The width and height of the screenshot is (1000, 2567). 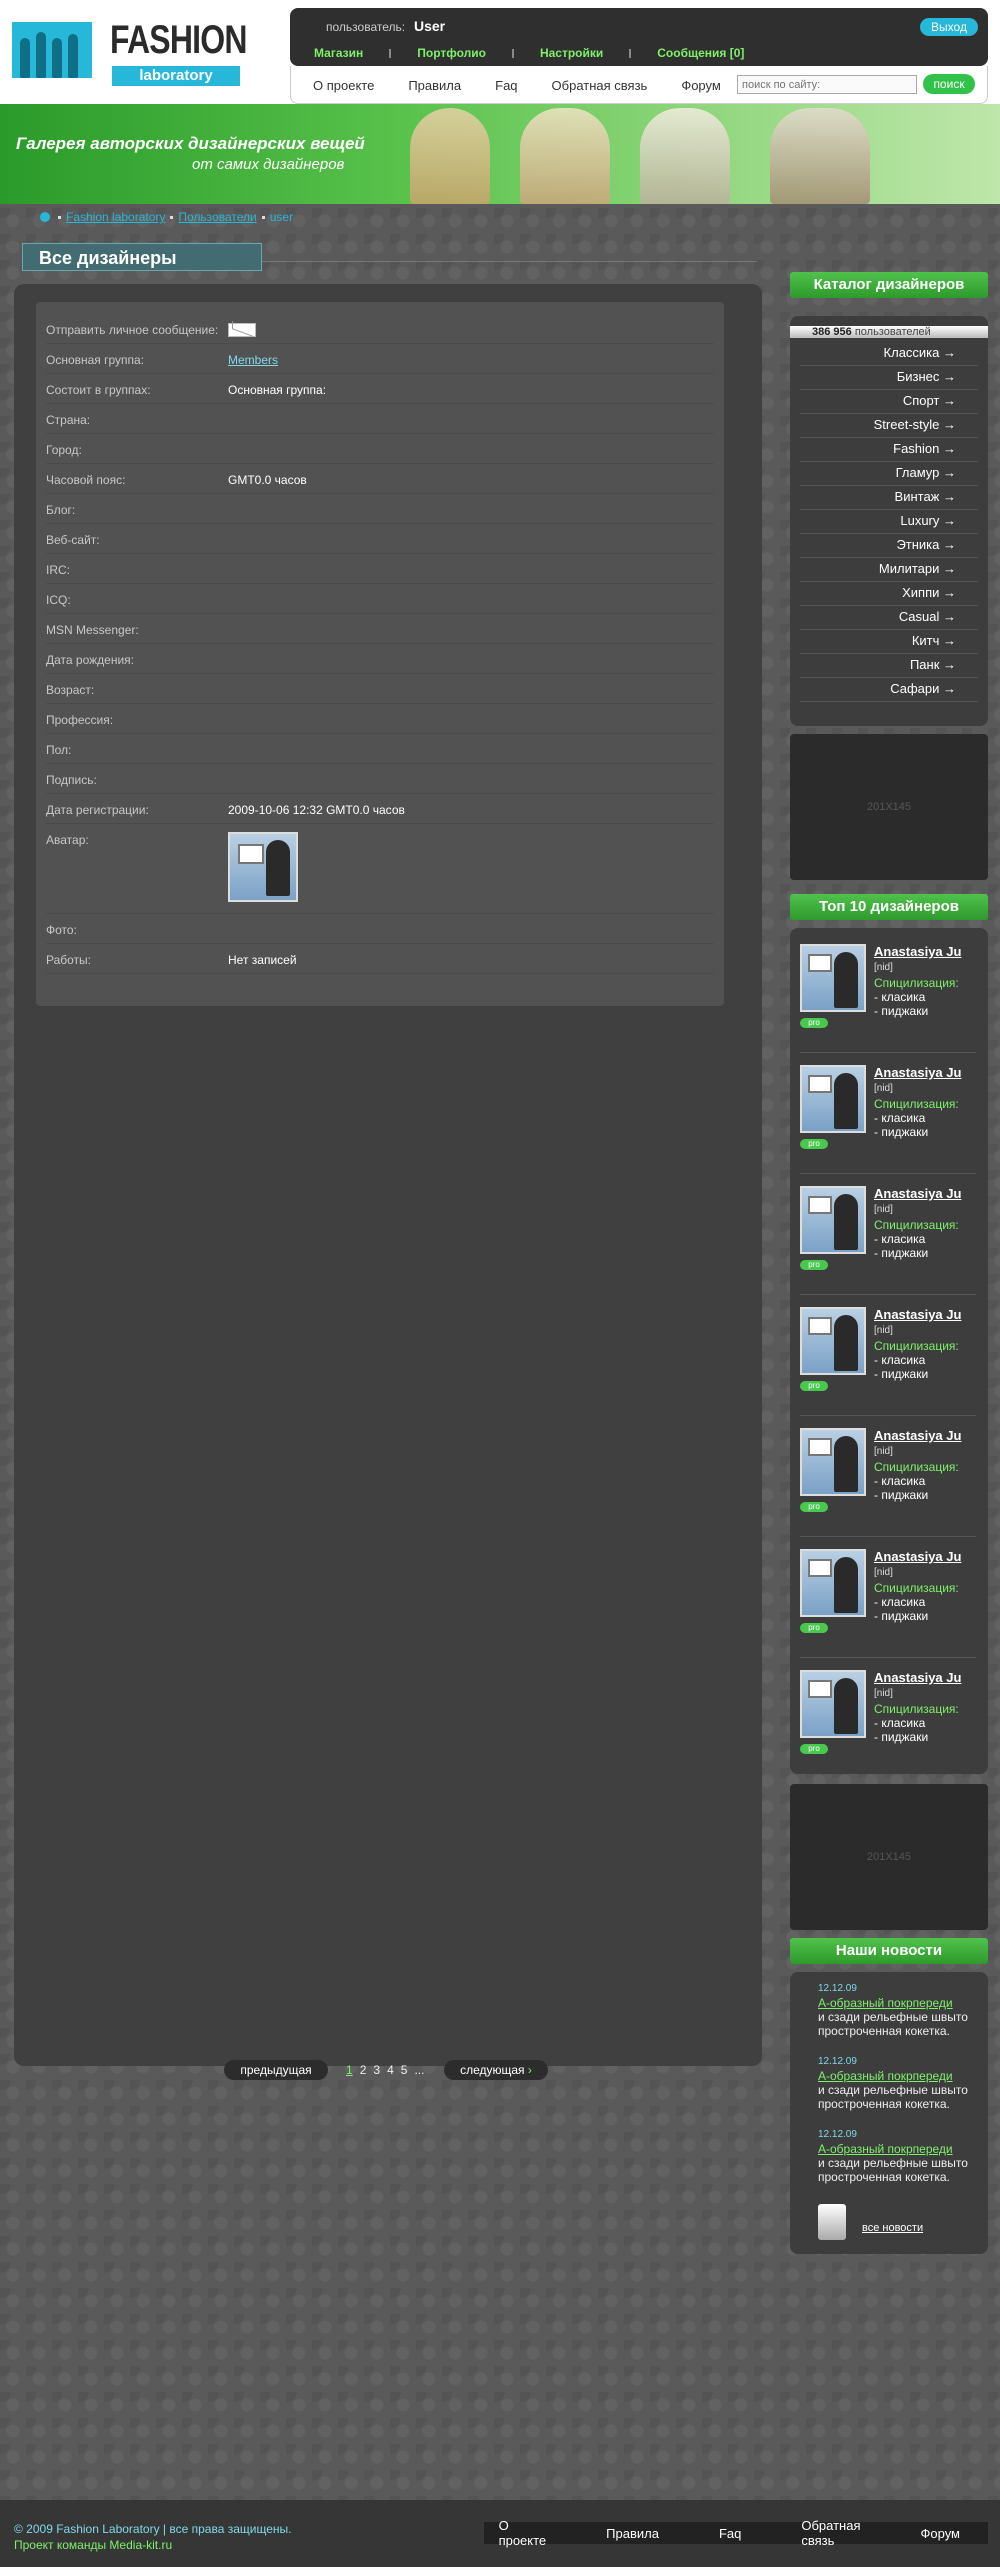 What do you see at coordinates (217, 217) in the screenshot?
I see `breadcrumb-users: Пользователи` at bounding box center [217, 217].